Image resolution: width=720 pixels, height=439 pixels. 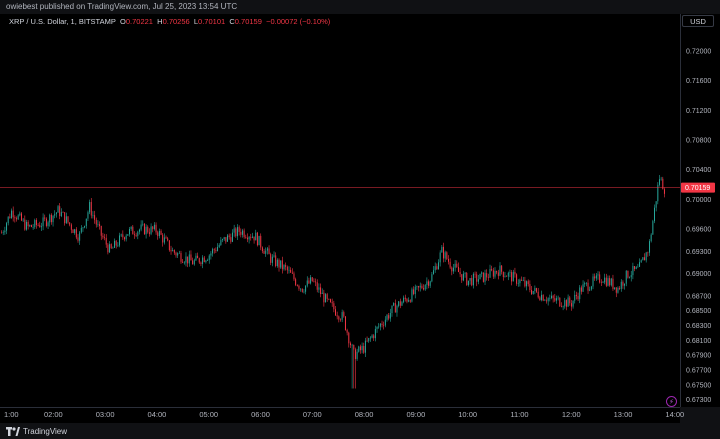 What do you see at coordinates (698, 356) in the screenshot?
I see `y-tick-label: 0.67900` at bounding box center [698, 356].